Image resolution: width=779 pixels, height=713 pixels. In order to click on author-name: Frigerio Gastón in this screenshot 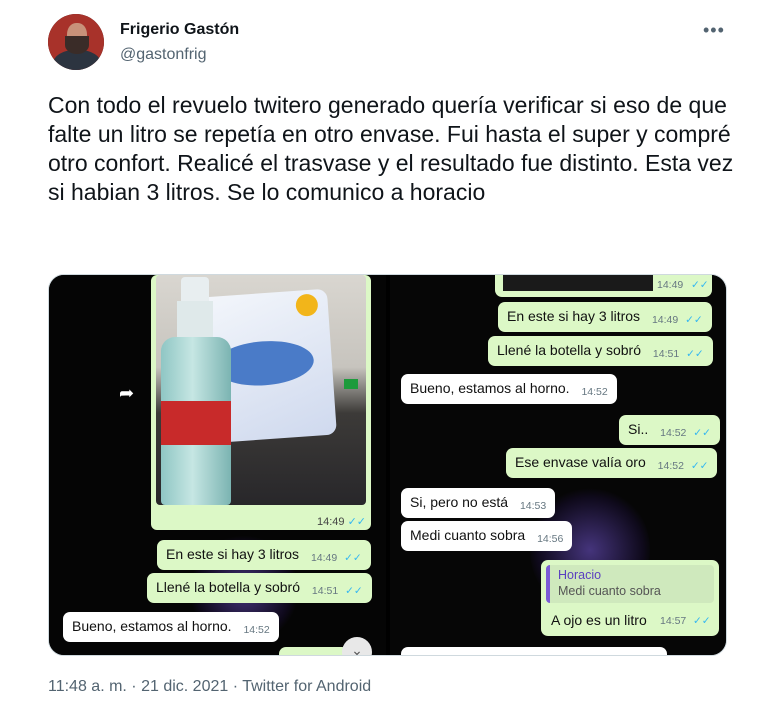, I will do `click(179, 30)`.